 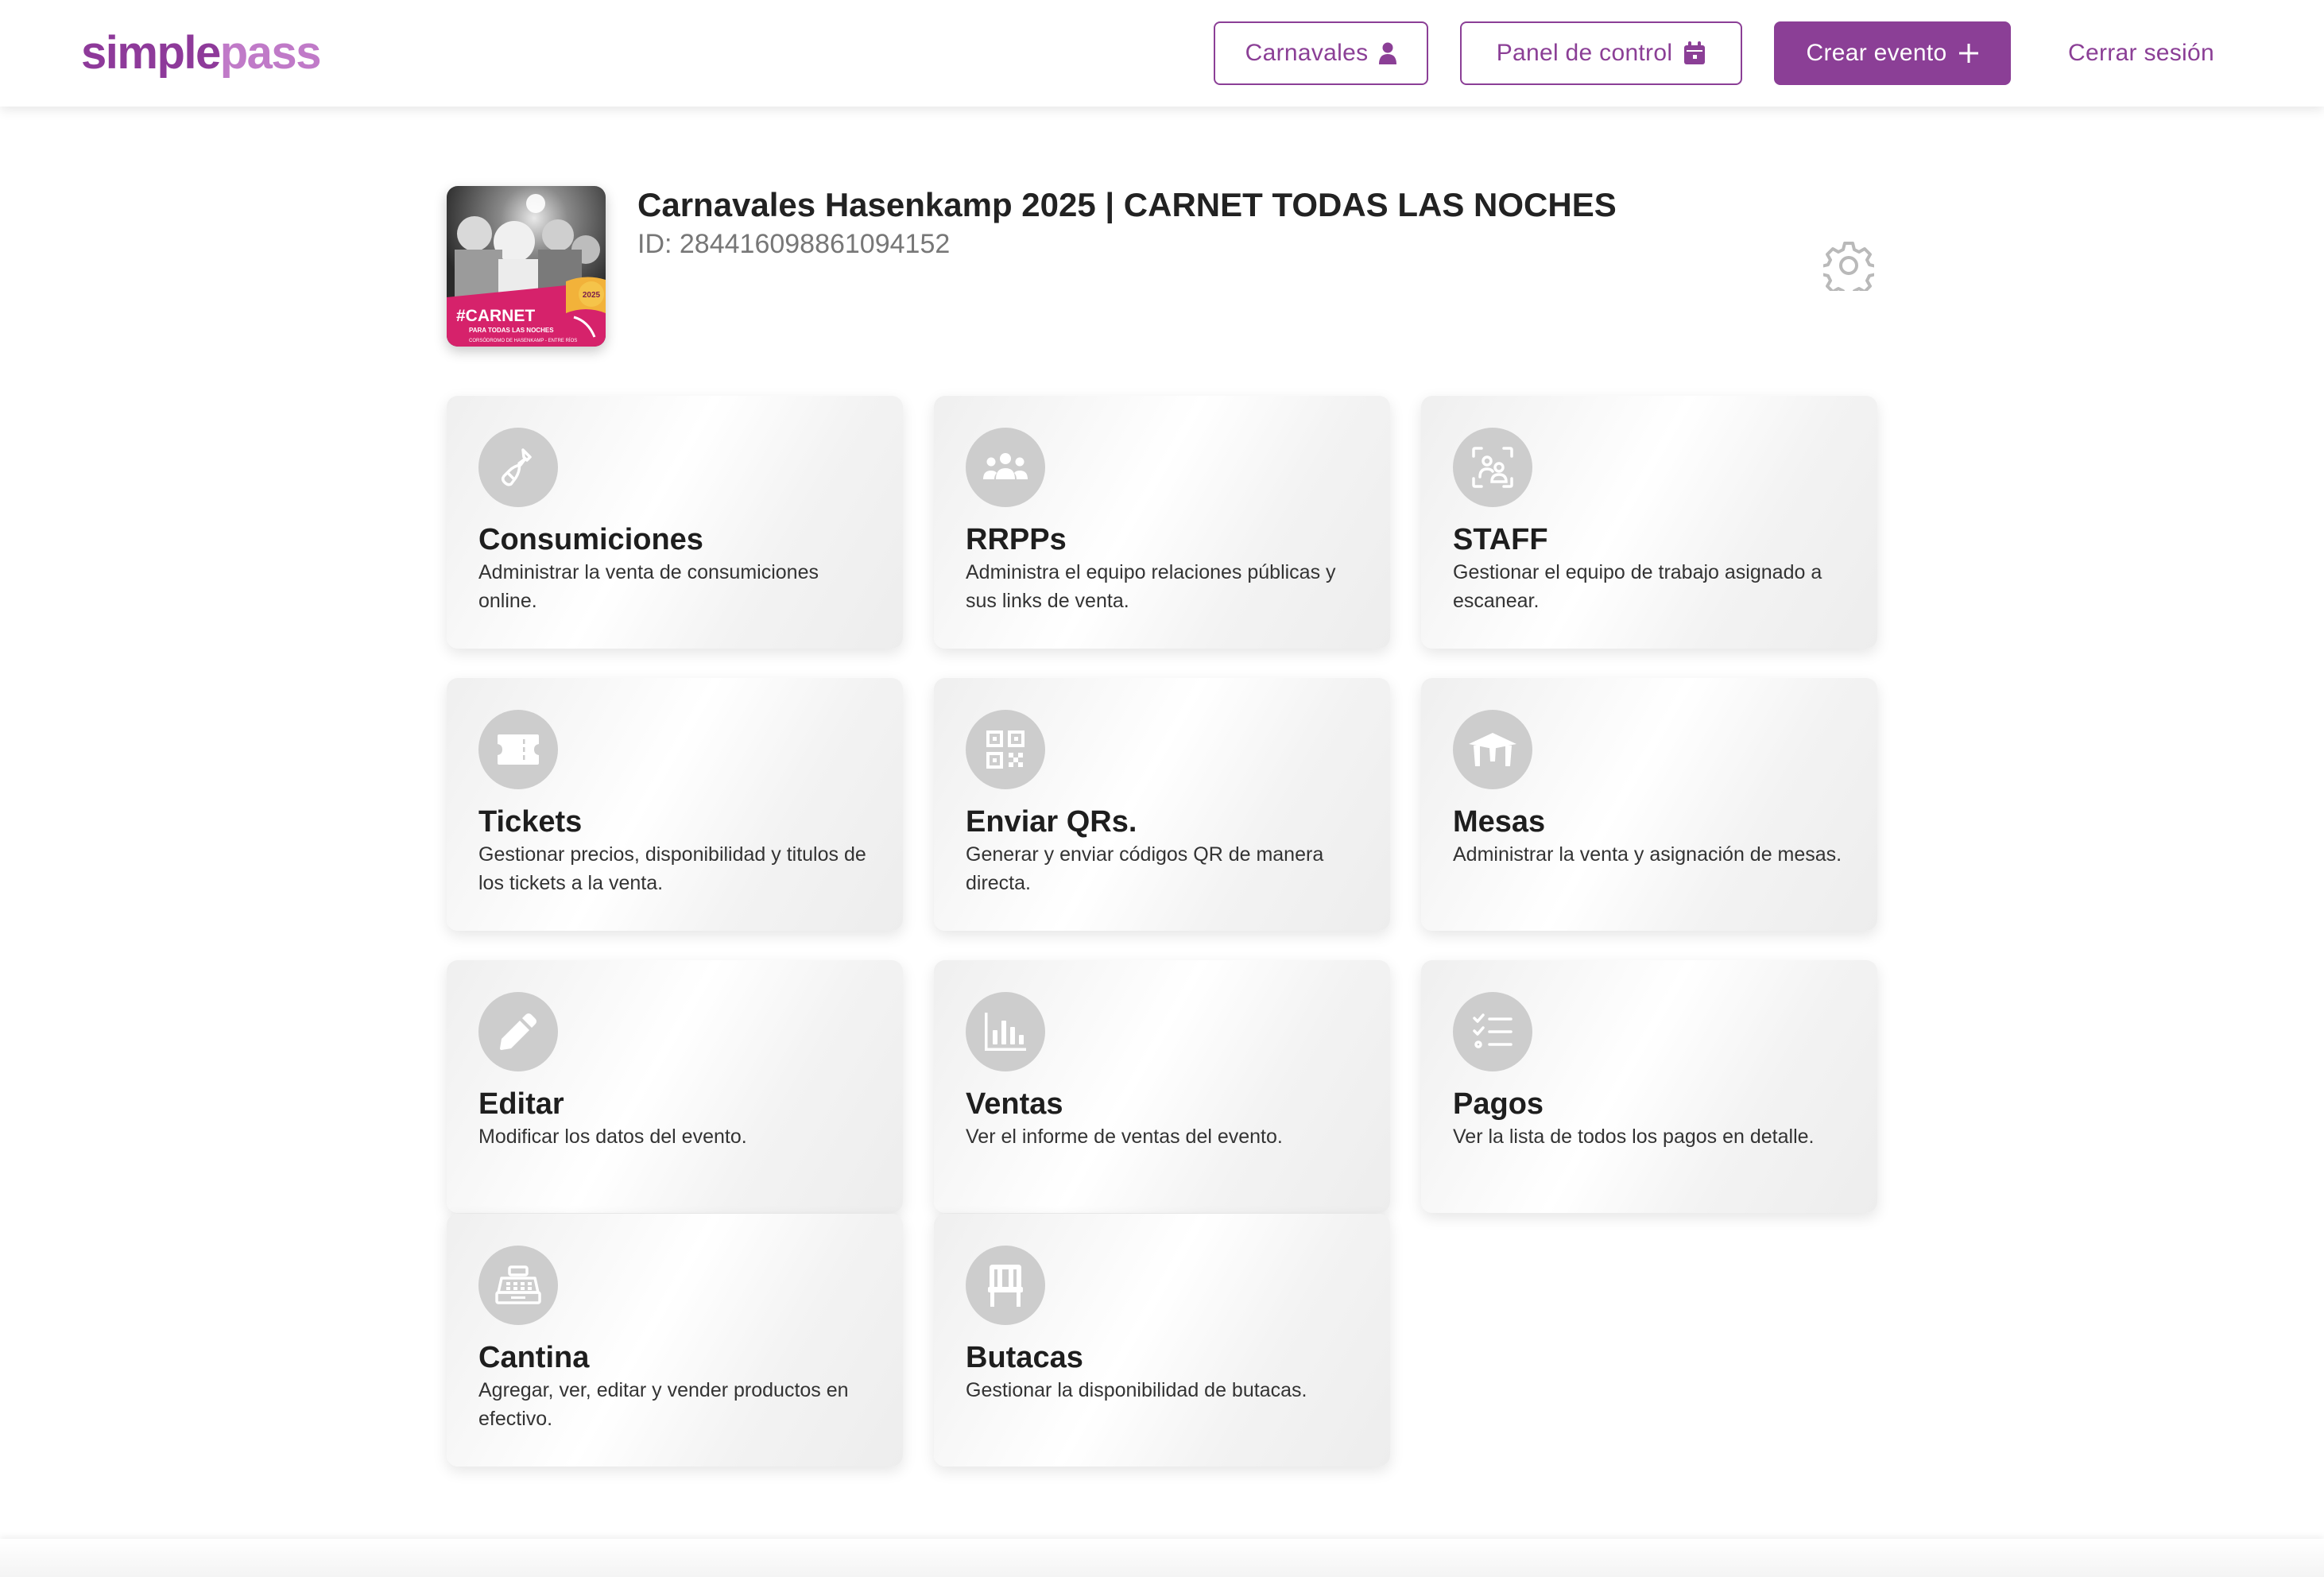 I want to click on cash-register-icon, so click(x=518, y=1285).